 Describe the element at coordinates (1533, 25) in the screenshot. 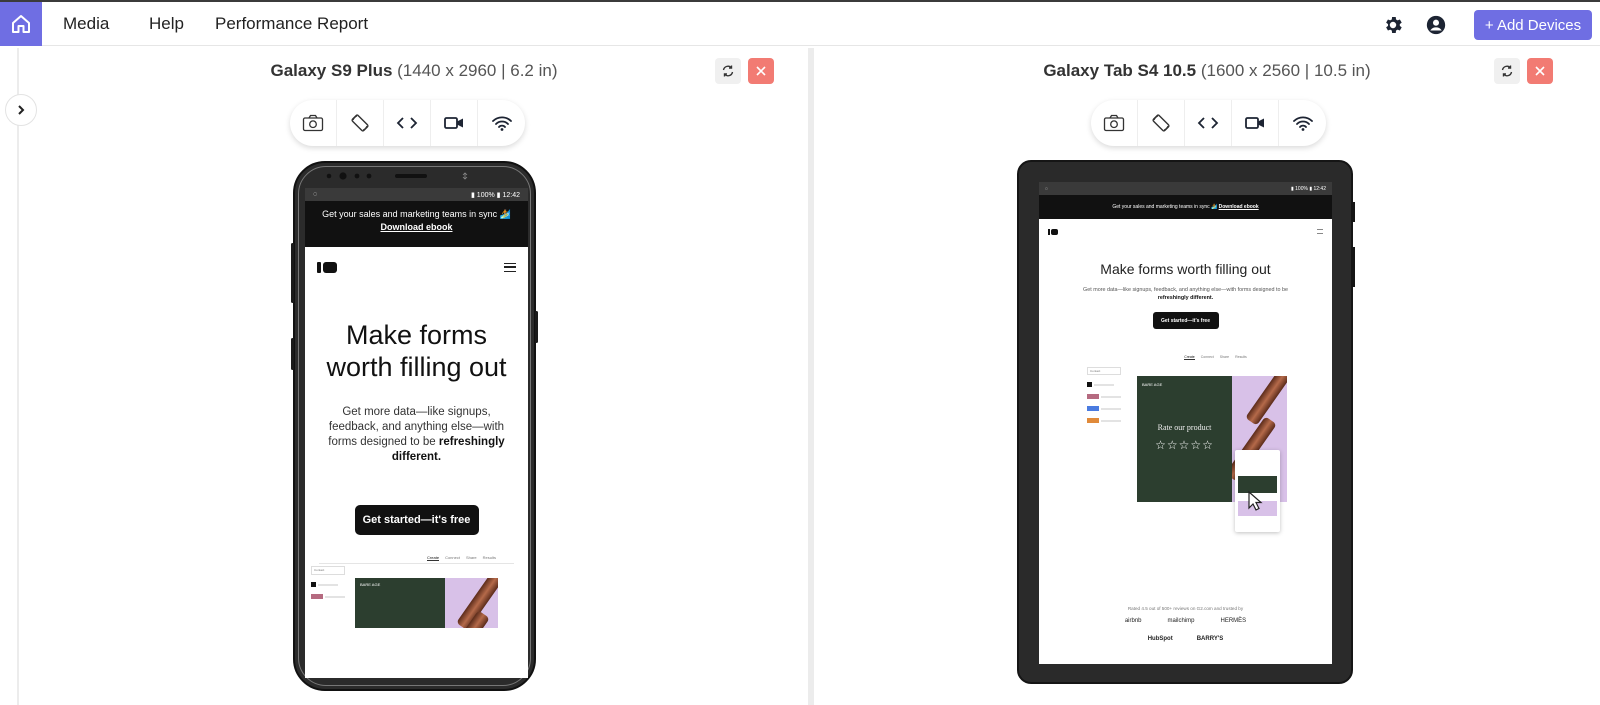

I see `add-devices-button: + Add Devices` at that location.